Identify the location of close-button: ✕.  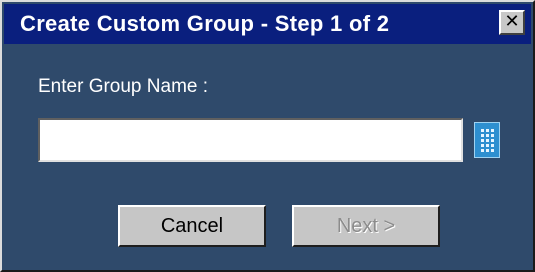
(512, 22).